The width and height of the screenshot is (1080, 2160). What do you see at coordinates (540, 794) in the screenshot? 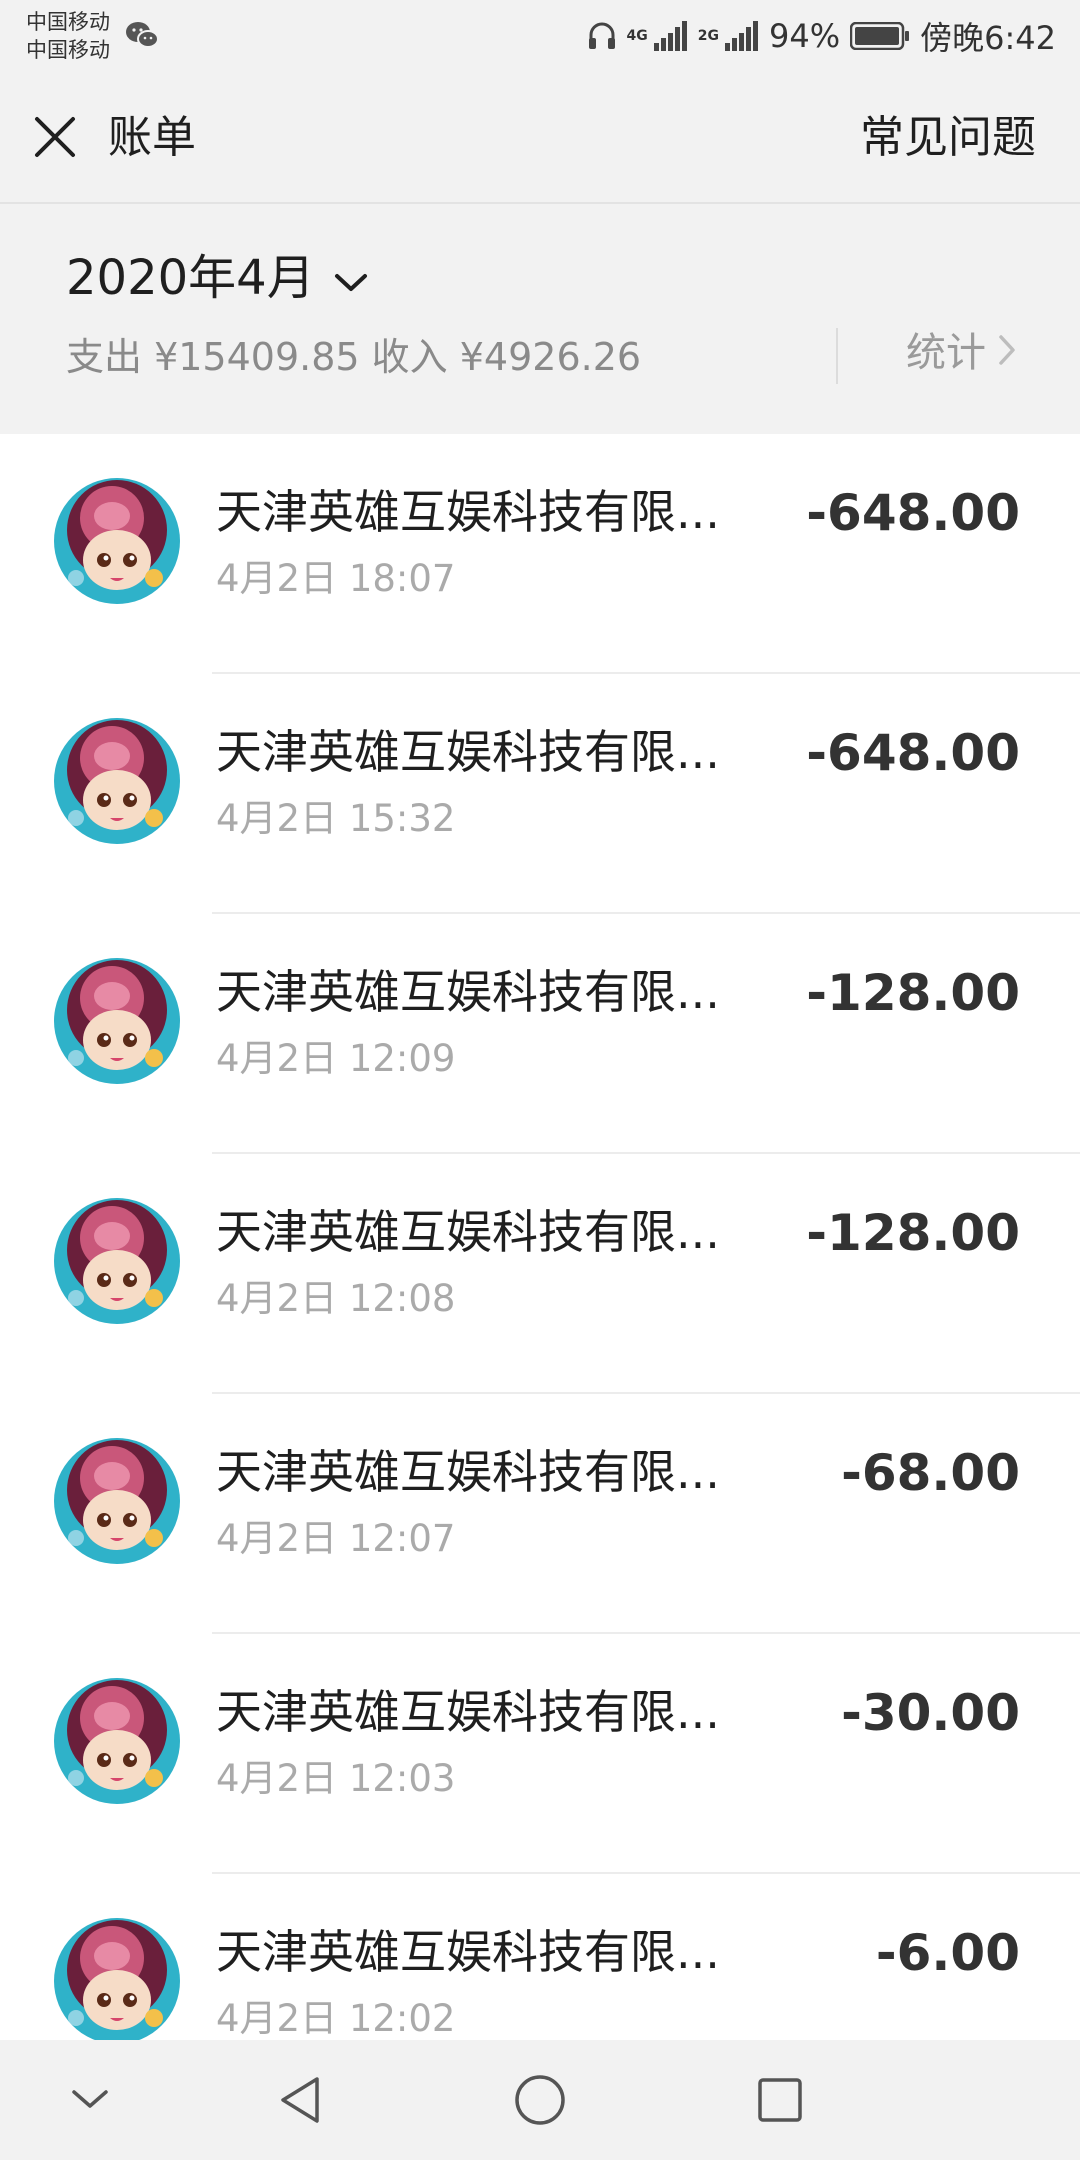
I see `transaction-row: 天津英雄互娱科技有限... 4月2日 15:32 -648.00` at bounding box center [540, 794].